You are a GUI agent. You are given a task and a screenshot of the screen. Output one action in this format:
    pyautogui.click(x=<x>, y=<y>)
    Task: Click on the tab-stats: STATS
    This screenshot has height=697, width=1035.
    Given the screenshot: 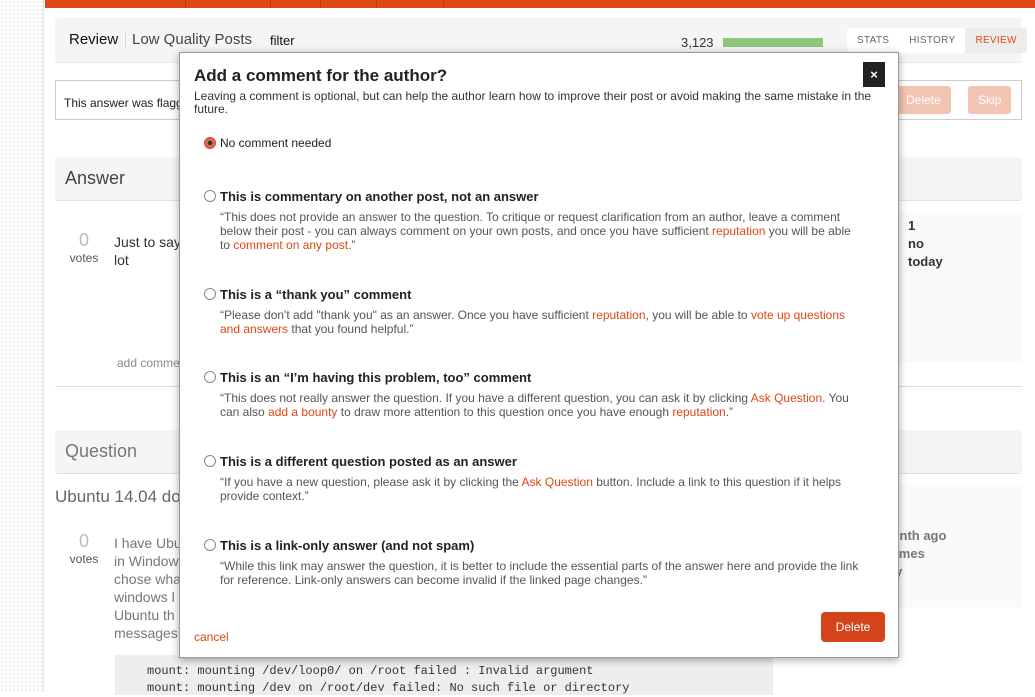 What is the action you would take?
    pyautogui.click(x=873, y=40)
    